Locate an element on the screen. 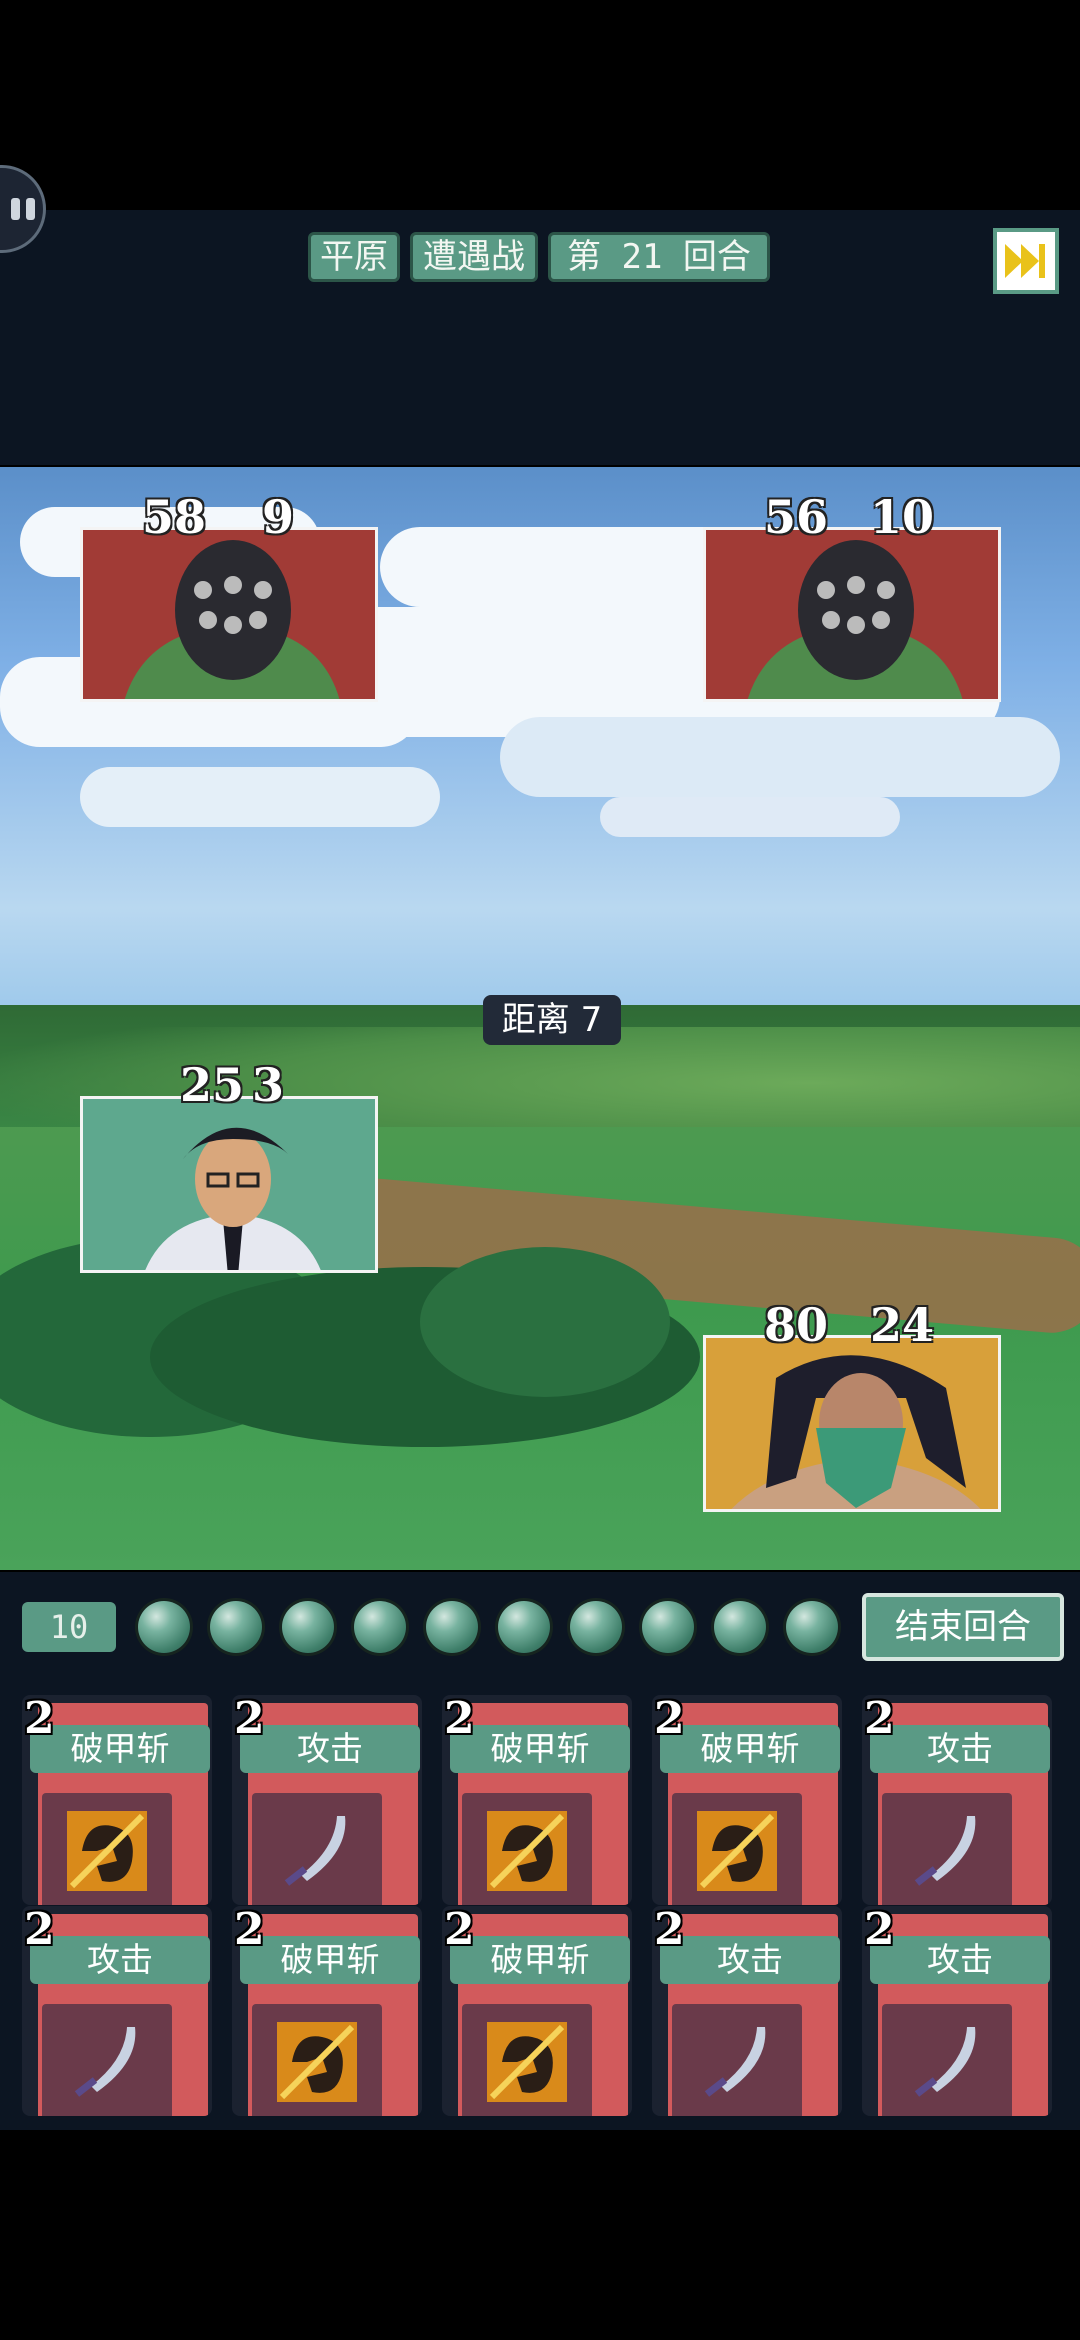 The height and width of the screenshot is (2340, 1080). enemy-2-hp: 56 is located at coordinates (796, 517).